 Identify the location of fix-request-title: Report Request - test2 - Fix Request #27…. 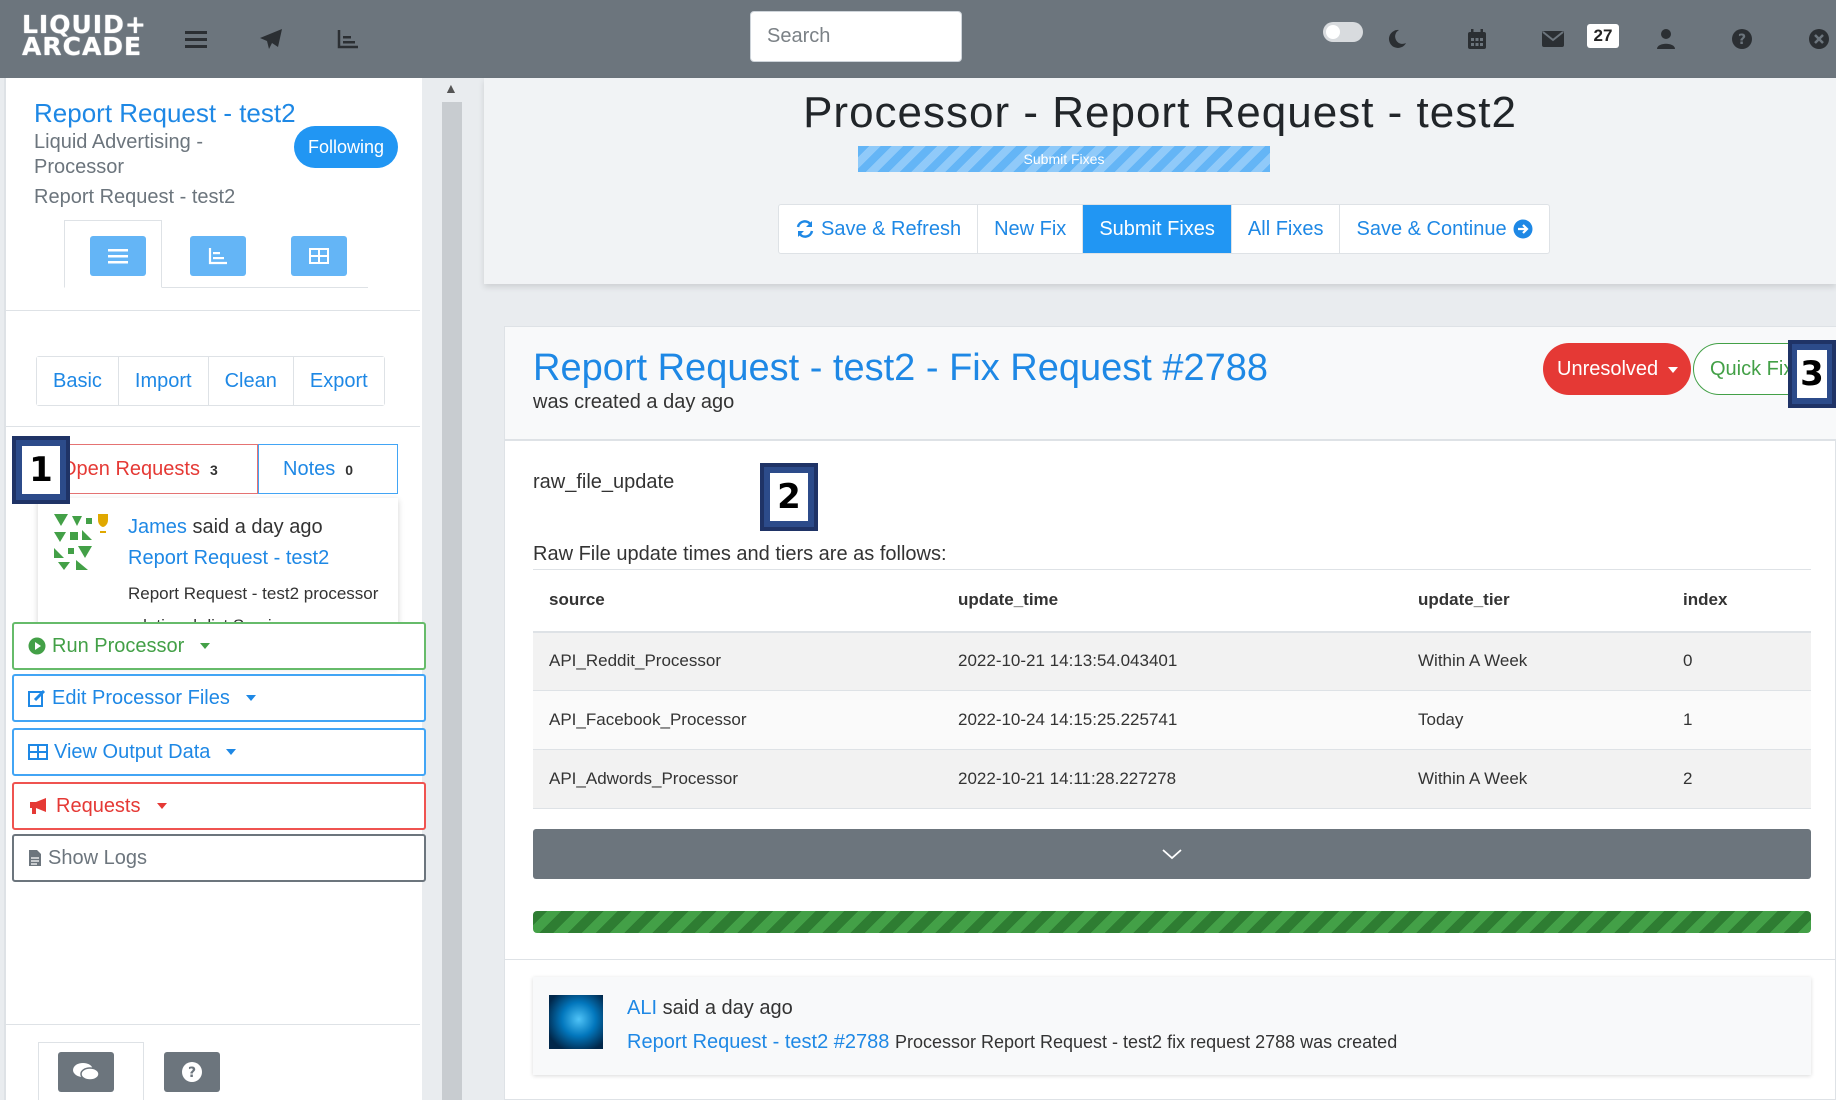
(900, 368).